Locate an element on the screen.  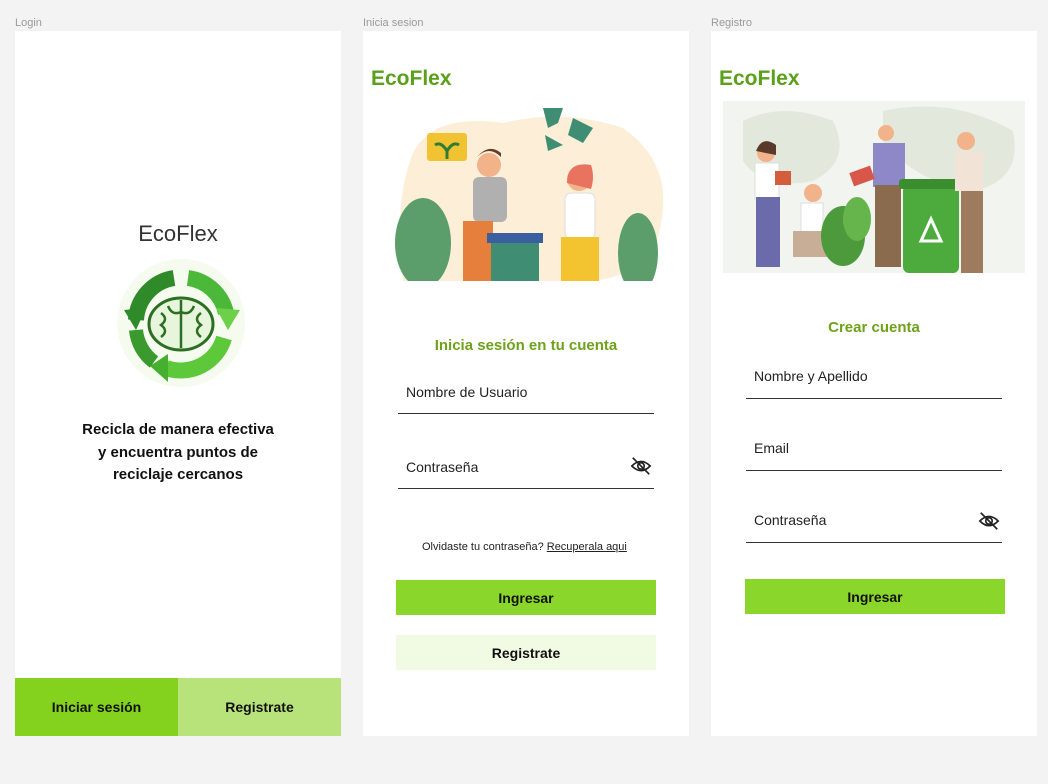
email-field: Email is located at coordinates (874, 454).